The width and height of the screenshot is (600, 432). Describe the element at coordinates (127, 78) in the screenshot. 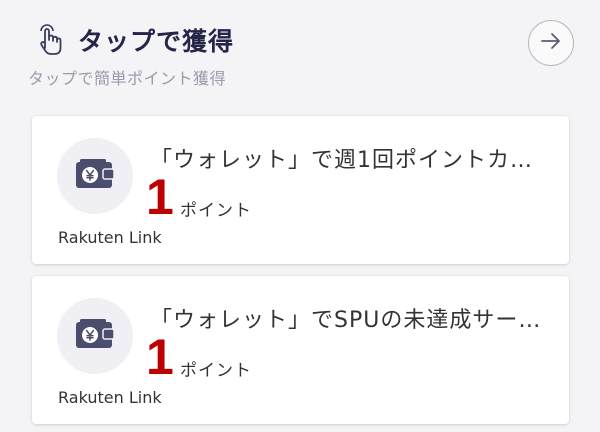

I see `section-subtitle: タップで簡単ポイント獲得` at that location.